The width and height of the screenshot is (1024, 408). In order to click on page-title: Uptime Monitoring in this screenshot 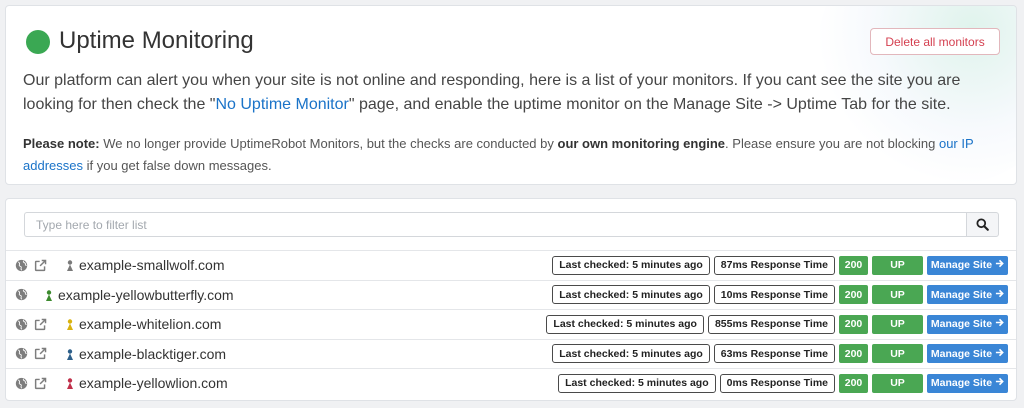, I will do `click(156, 40)`.